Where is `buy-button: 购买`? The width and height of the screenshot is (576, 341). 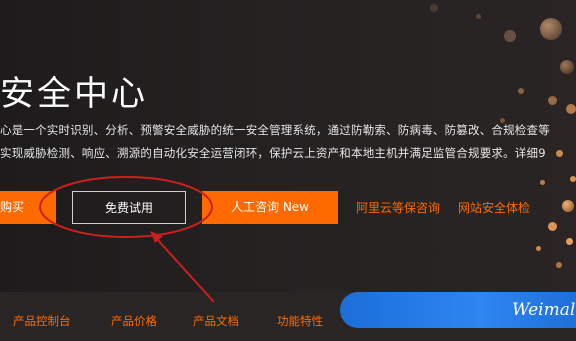
buy-button: 购买 is located at coordinates (28, 207).